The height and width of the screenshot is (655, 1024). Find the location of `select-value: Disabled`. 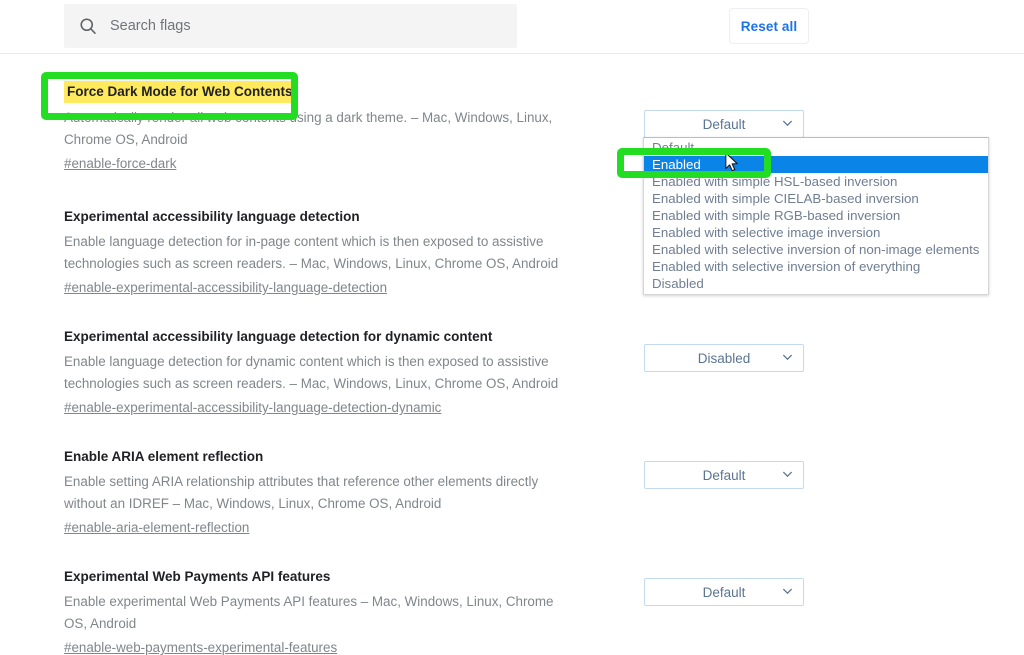

select-value: Disabled is located at coordinates (724, 358).